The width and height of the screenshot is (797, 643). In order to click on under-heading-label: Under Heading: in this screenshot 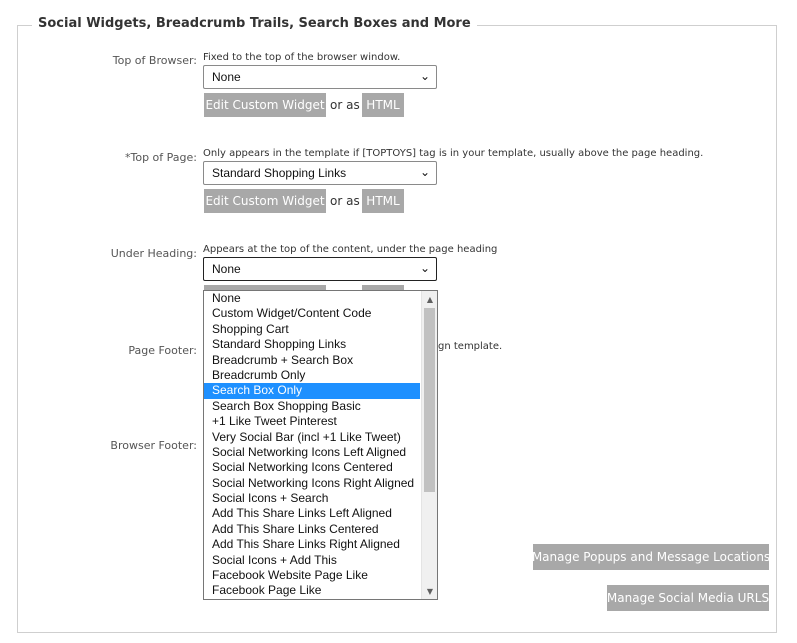, I will do `click(153, 253)`.